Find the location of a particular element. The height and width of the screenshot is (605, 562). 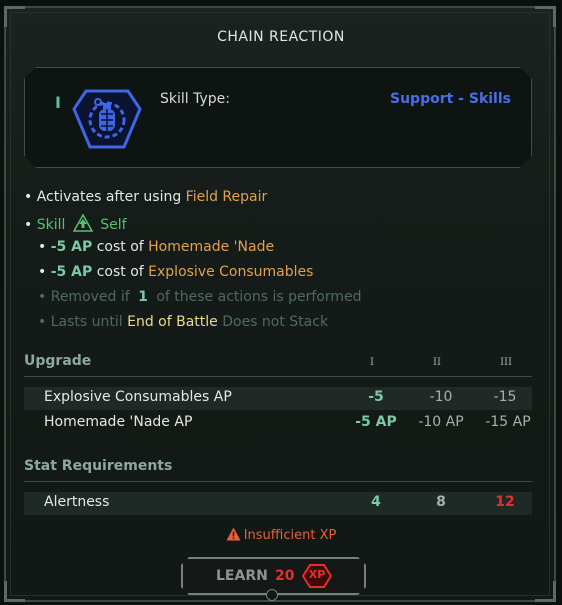

removed-prefix: Removed if is located at coordinates (90, 297).